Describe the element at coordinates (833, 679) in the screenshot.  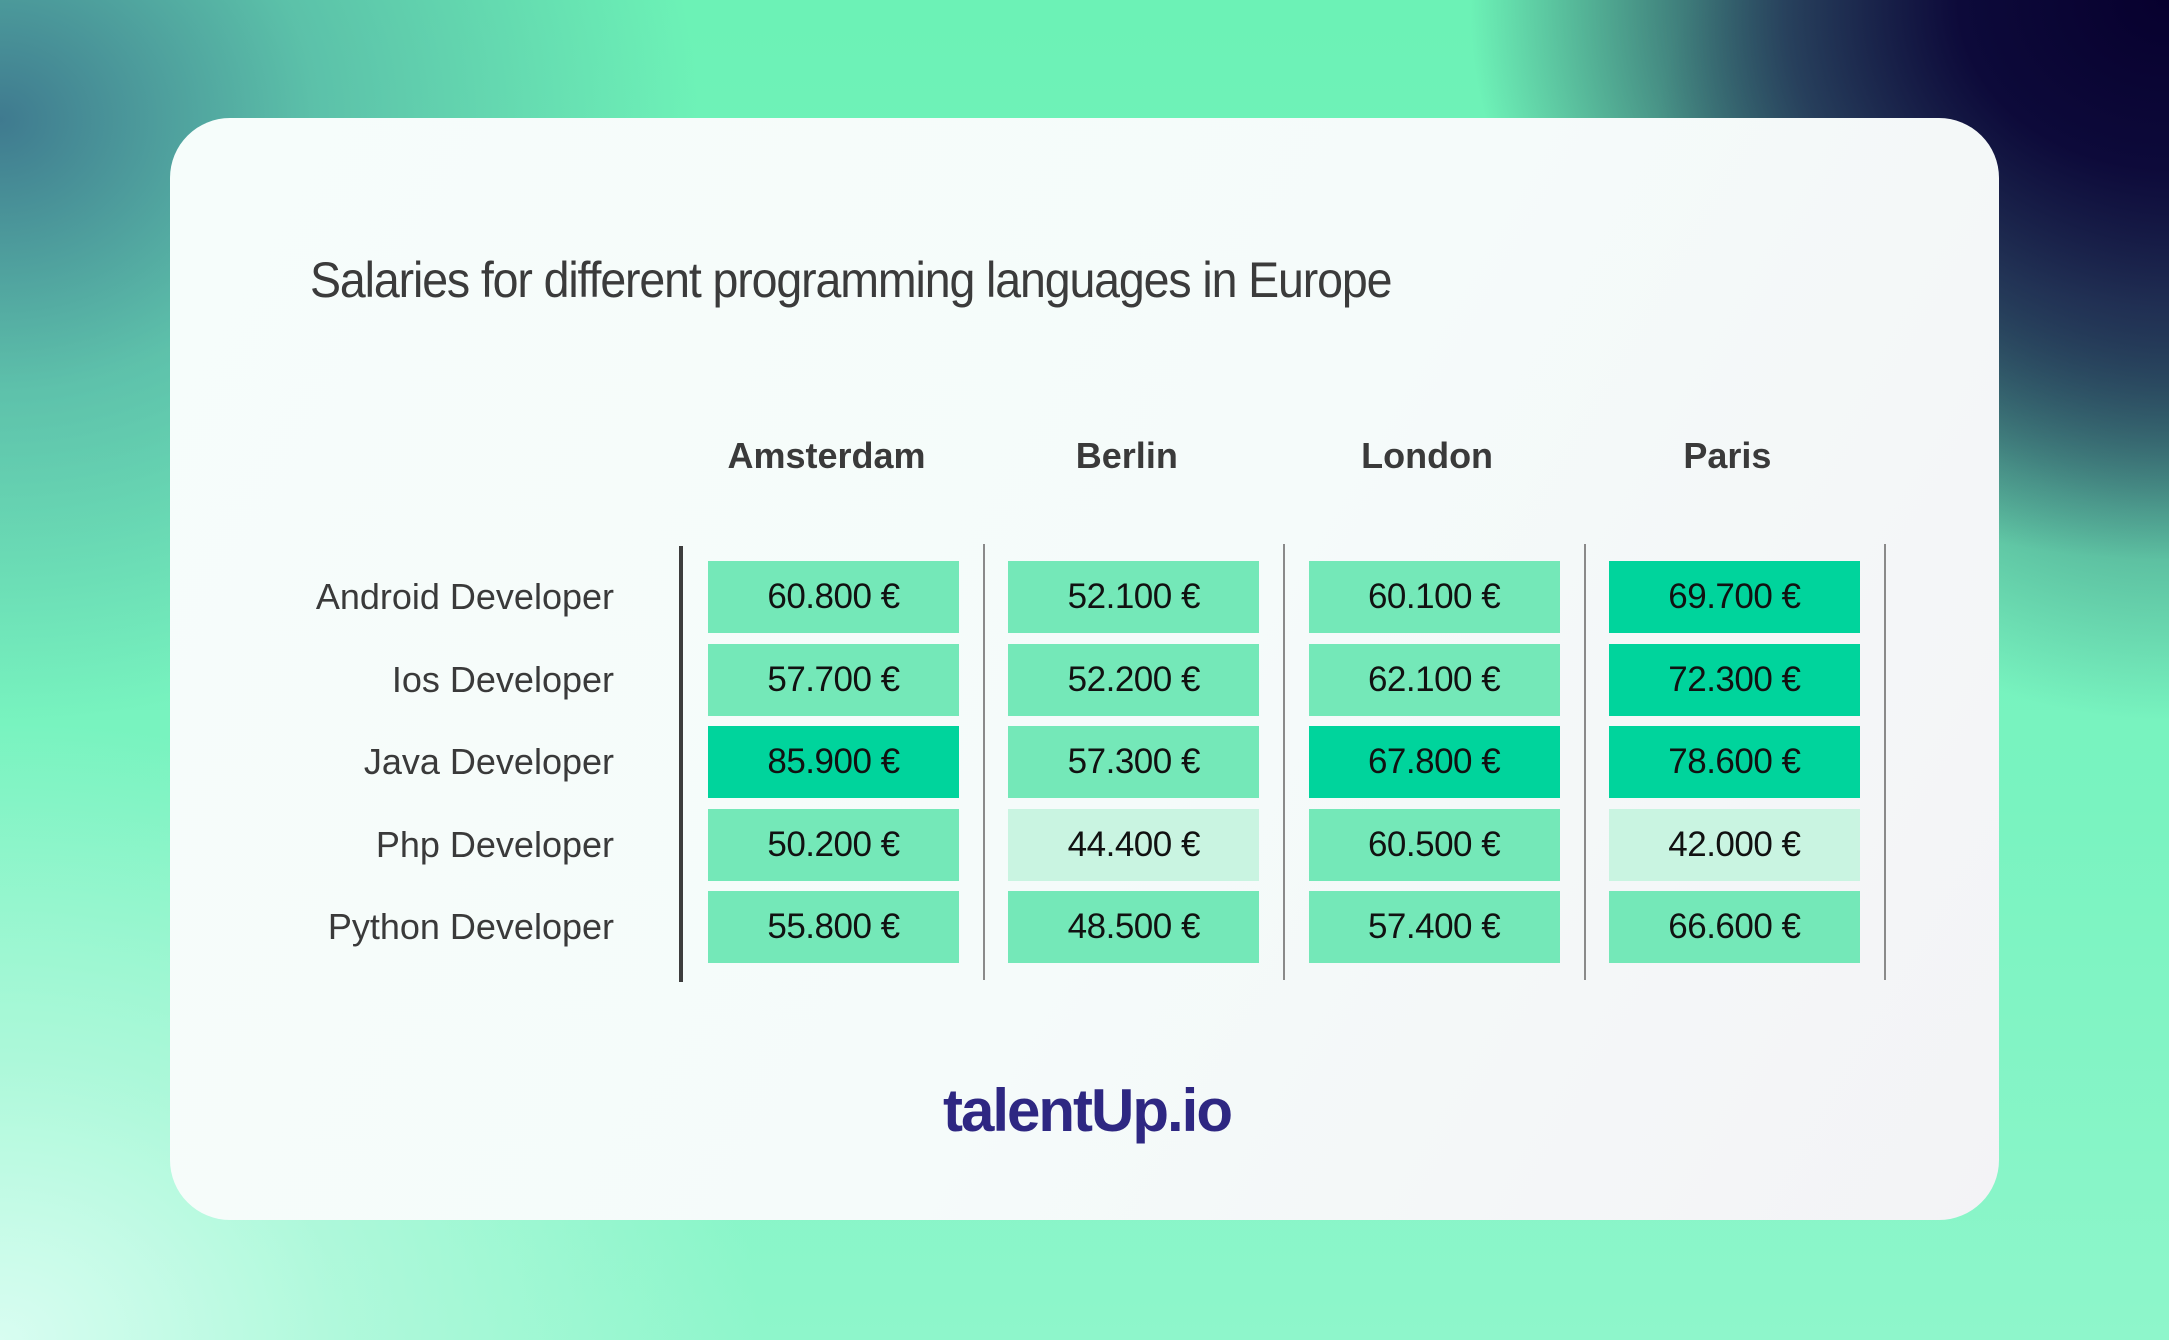
I see `salary-cell: 57.700 €` at that location.